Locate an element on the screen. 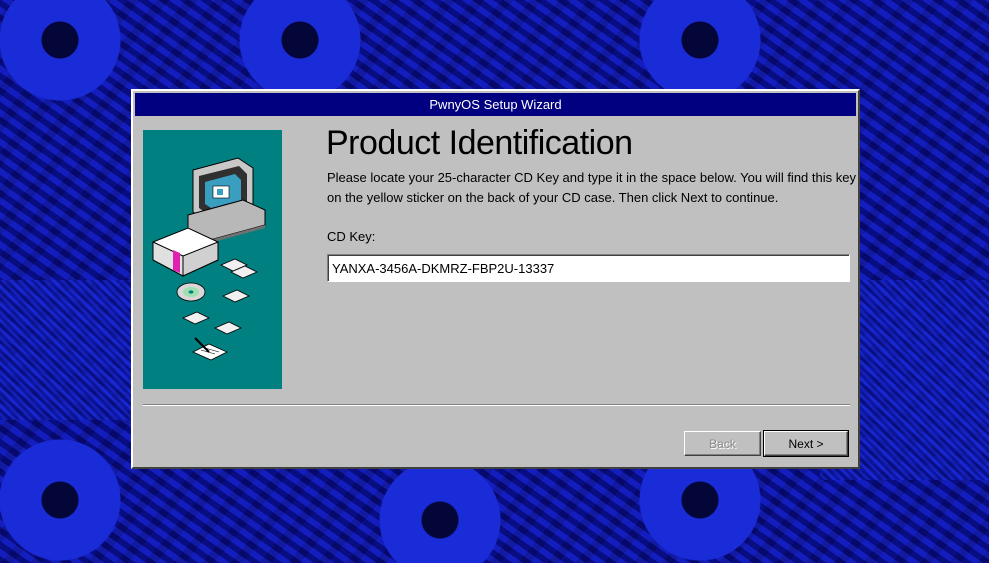 The image size is (989, 563). button-separator is located at coordinates (496, 405).